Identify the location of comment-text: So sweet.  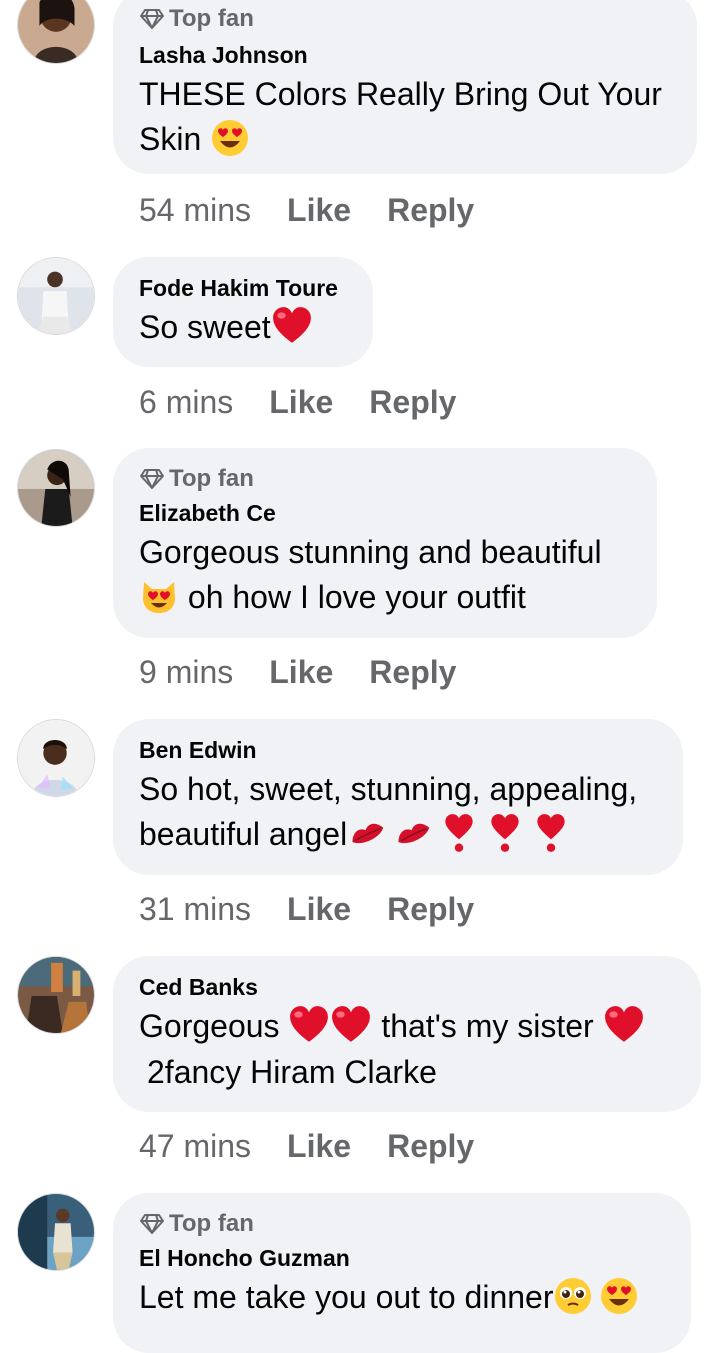
(243, 328).